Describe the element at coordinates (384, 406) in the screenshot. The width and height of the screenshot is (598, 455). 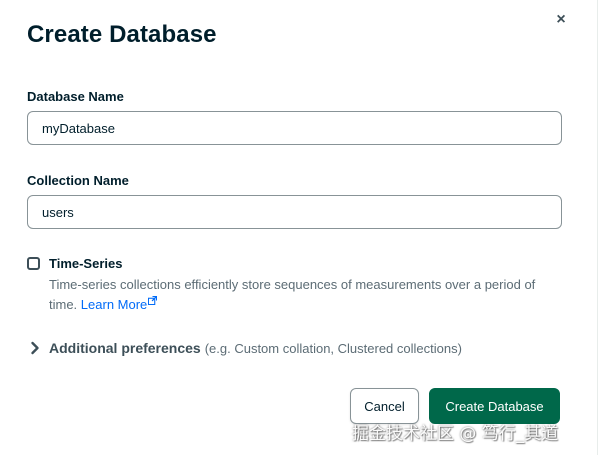
I see `cancel-button: Cancel` at that location.